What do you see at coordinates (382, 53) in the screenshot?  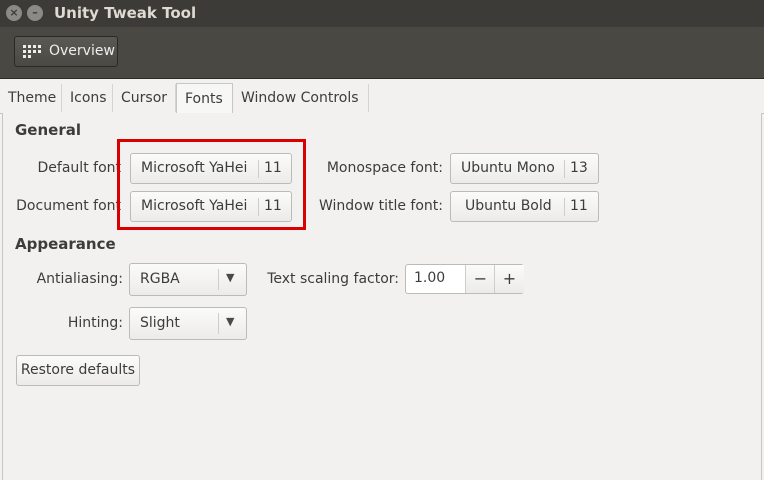 I see `toolbar: Overview` at bounding box center [382, 53].